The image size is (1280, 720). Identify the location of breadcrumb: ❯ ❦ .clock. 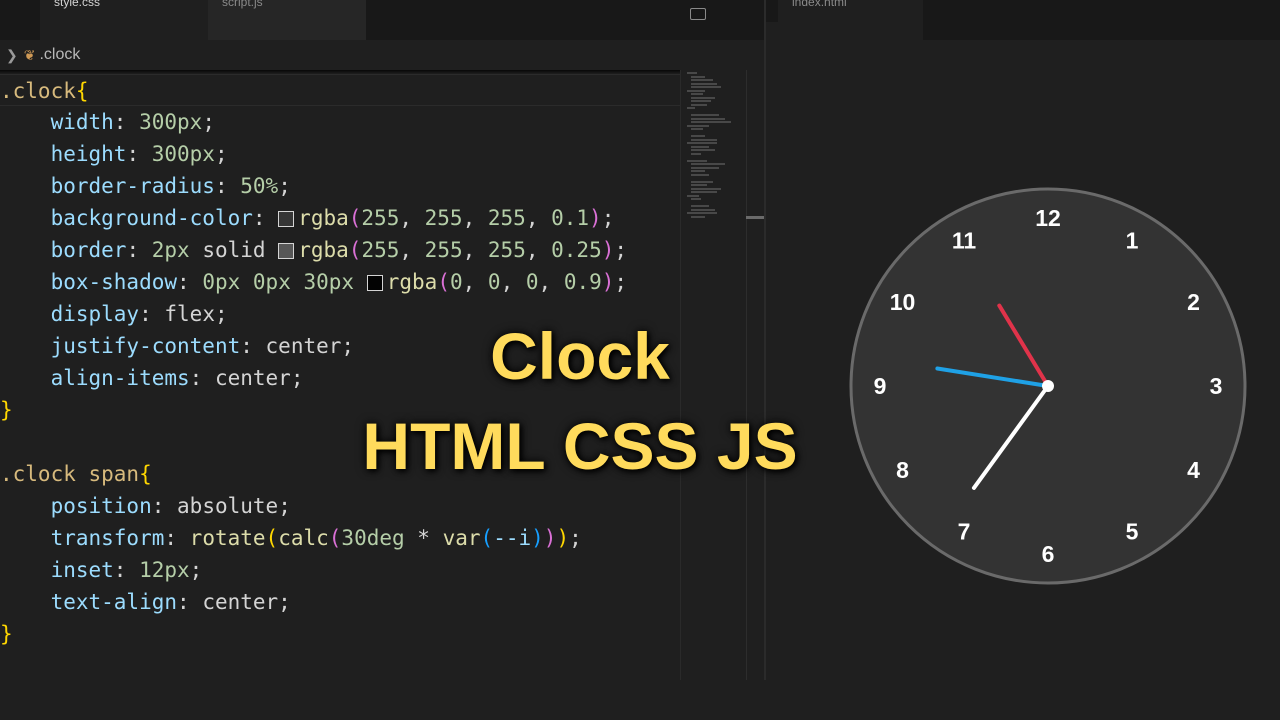
(382, 55).